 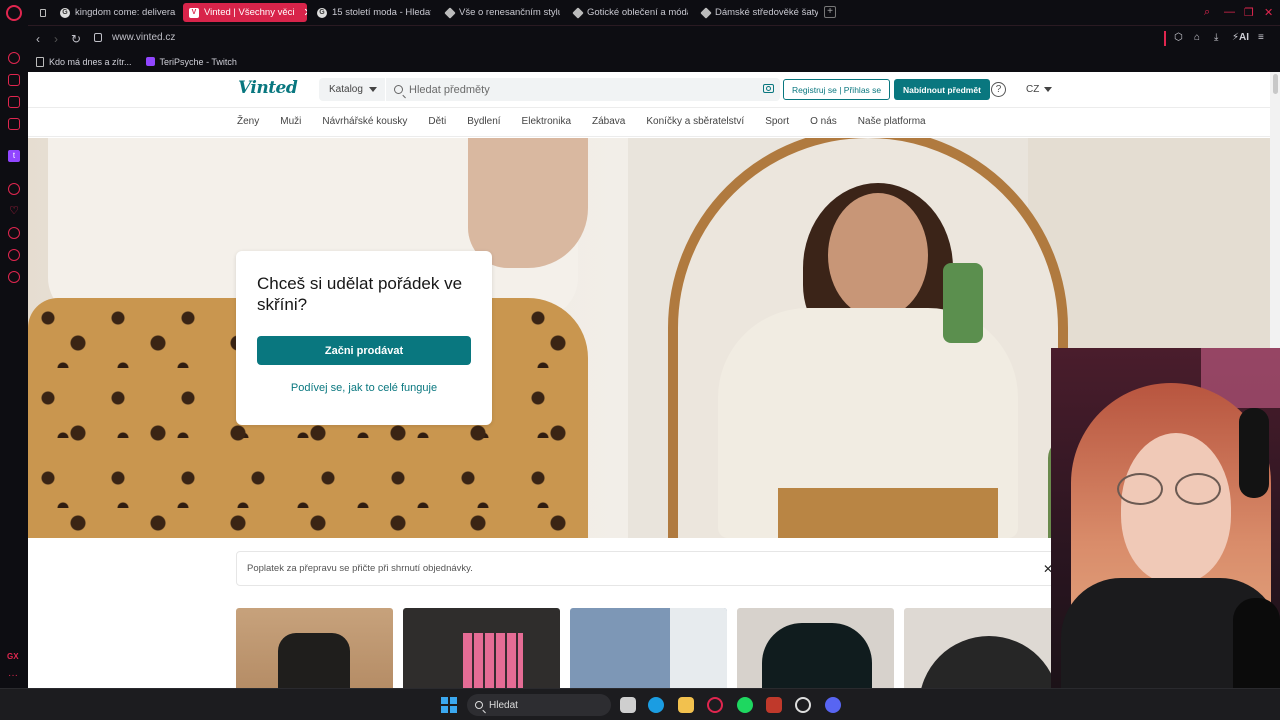 What do you see at coordinates (500, 12) in the screenshot?
I see `tab-renesance: Vše o renesančním stylu o` at bounding box center [500, 12].